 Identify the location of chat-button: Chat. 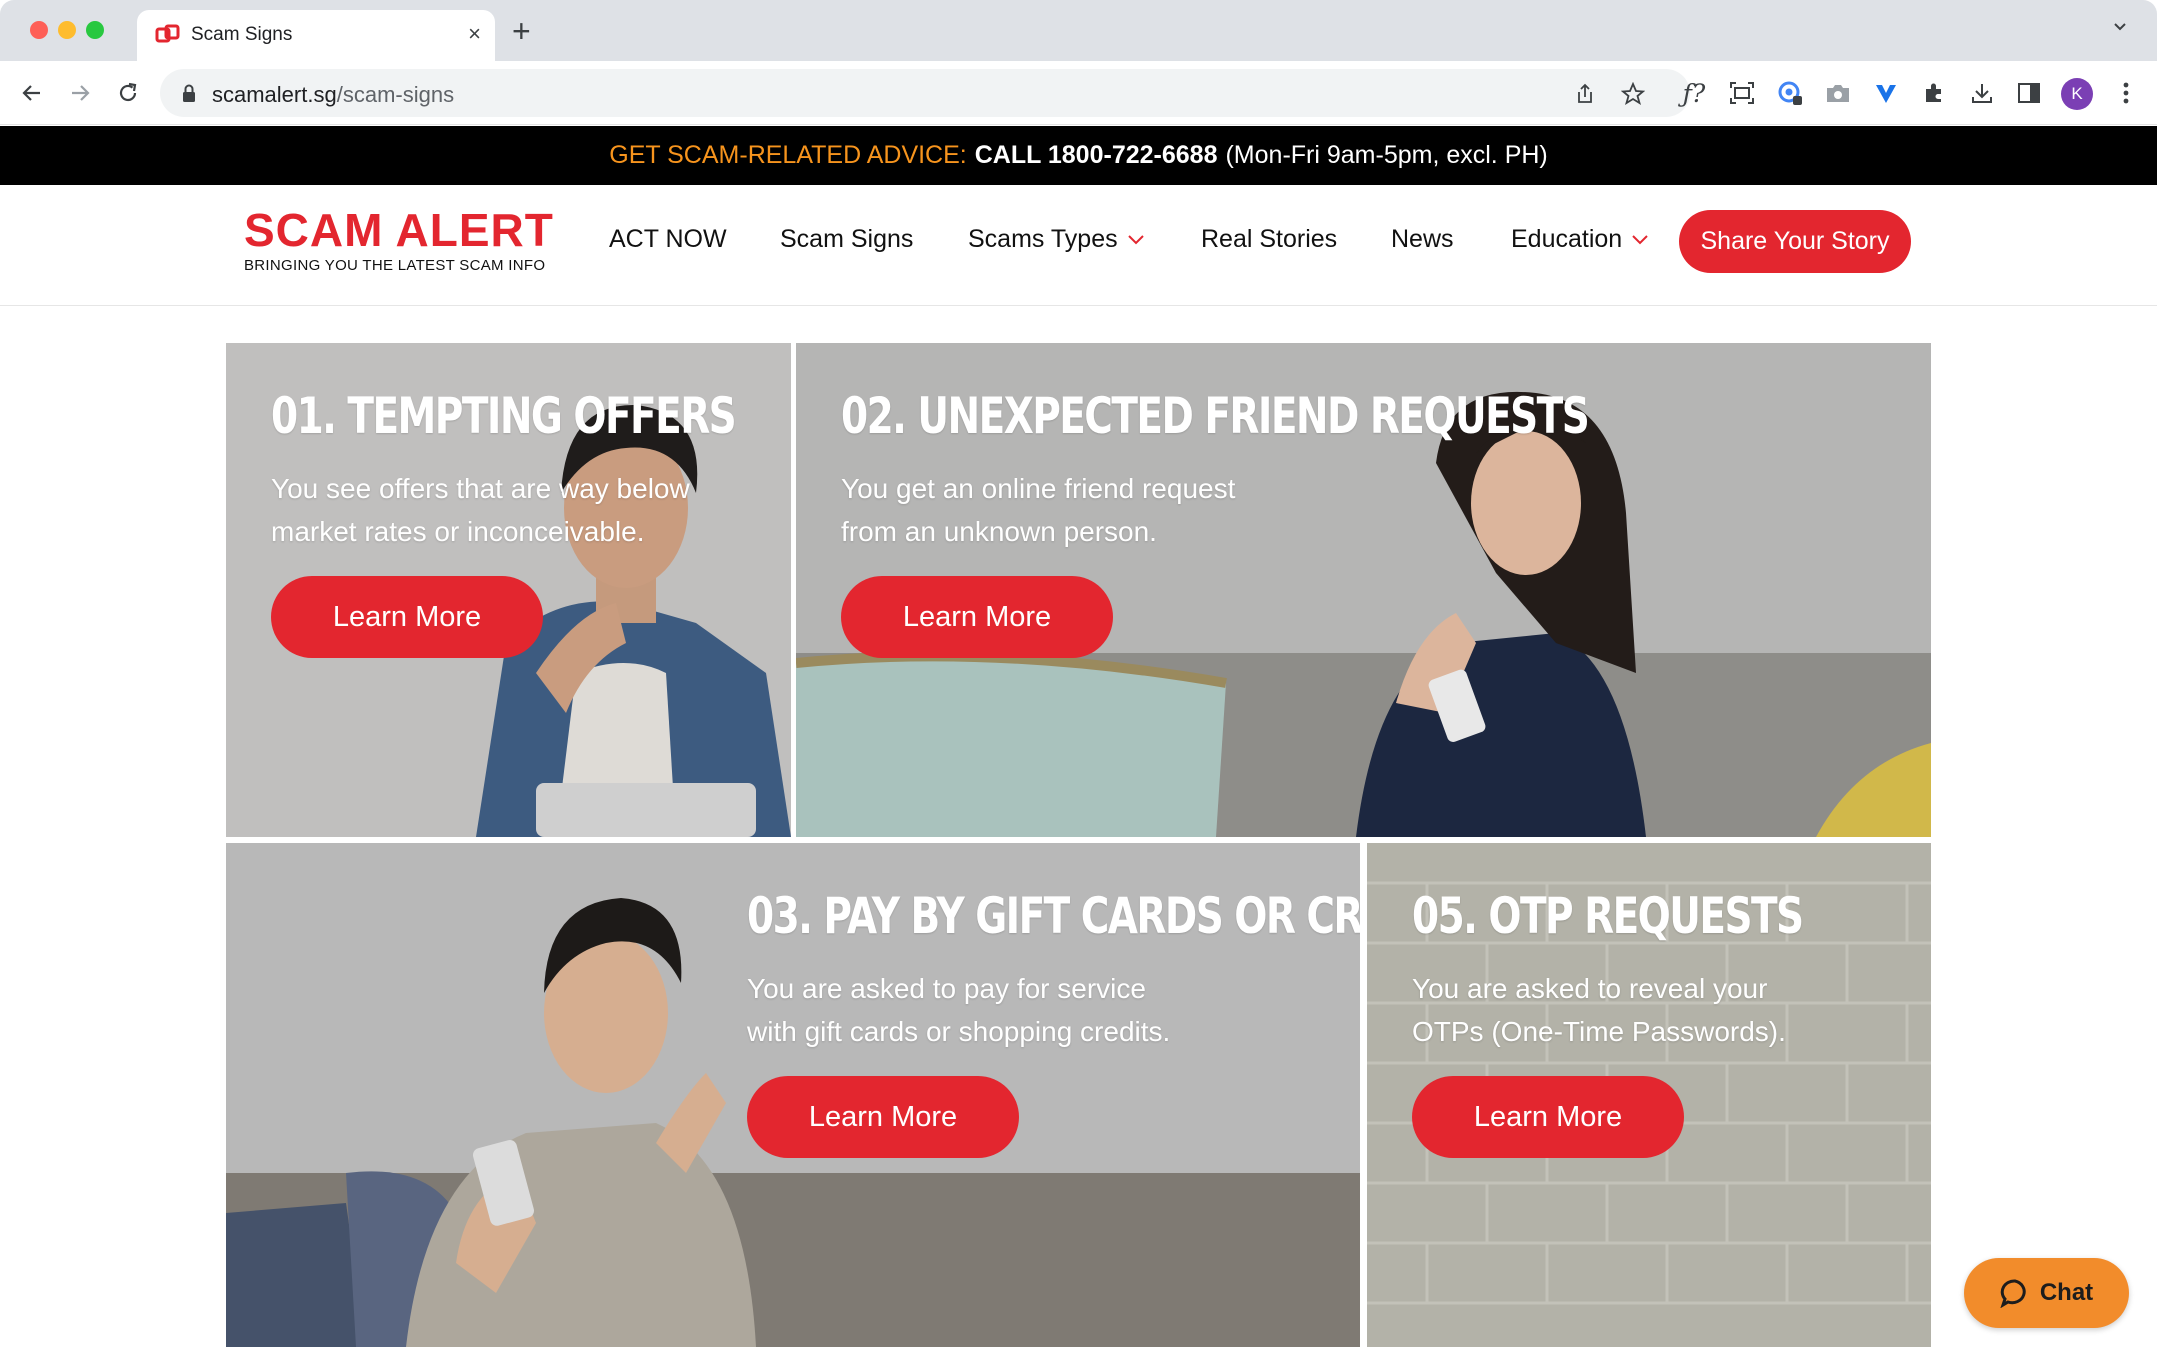
(2046, 1293).